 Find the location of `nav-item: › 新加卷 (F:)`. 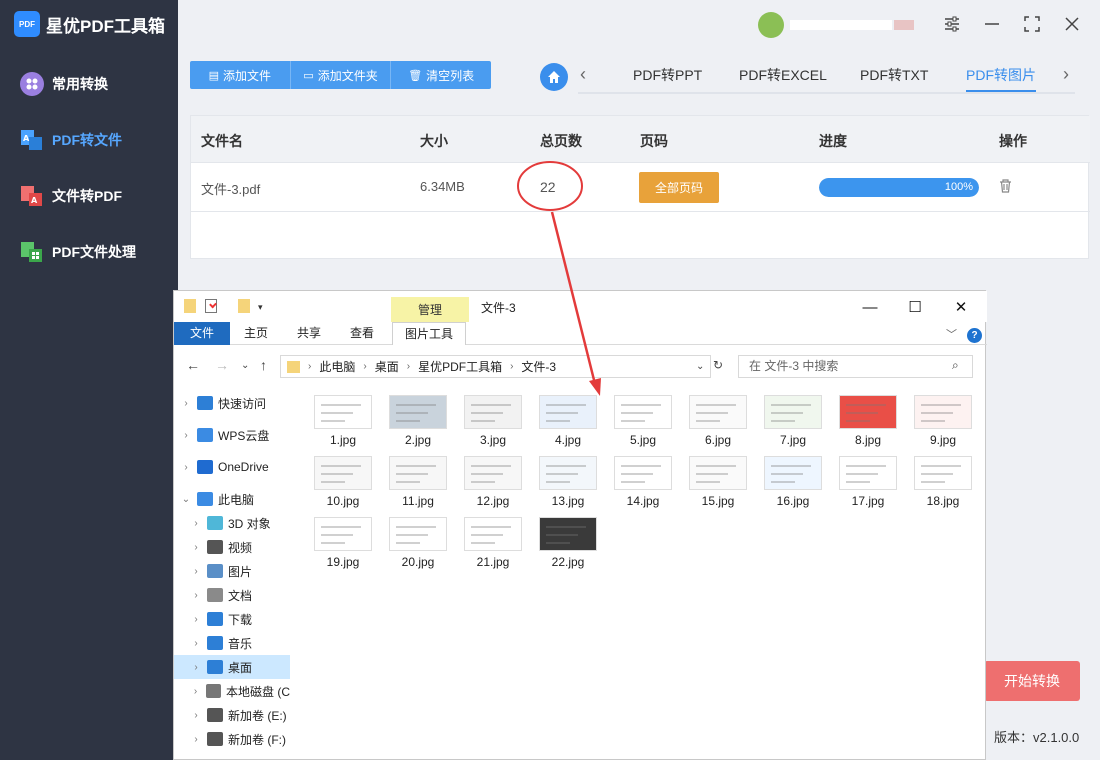

nav-item: › 新加卷 (F:) is located at coordinates (232, 739).